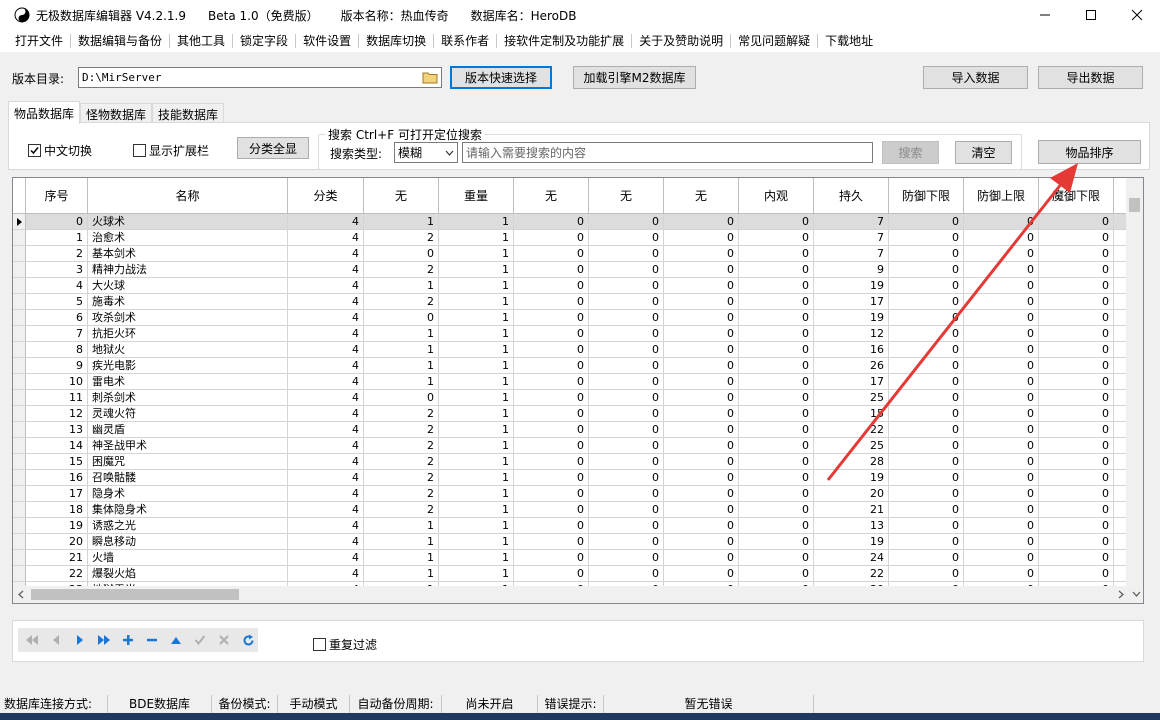 Image resolution: width=1160 pixels, height=720 pixels. What do you see at coordinates (188, 510) in the screenshot?
I see `table-cell: 集体隐身术` at bounding box center [188, 510].